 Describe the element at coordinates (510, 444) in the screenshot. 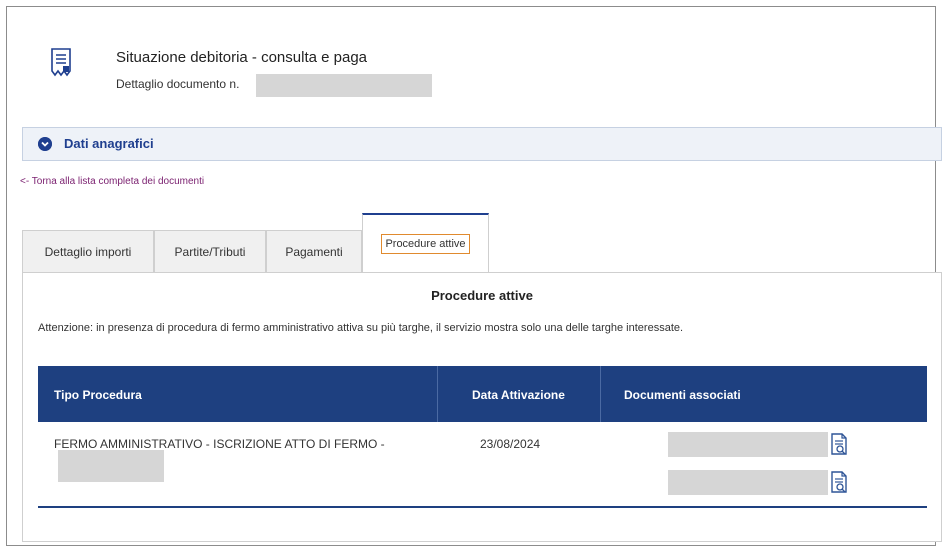

I see `cell-data-attivazione: 23/08/2024` at that location.